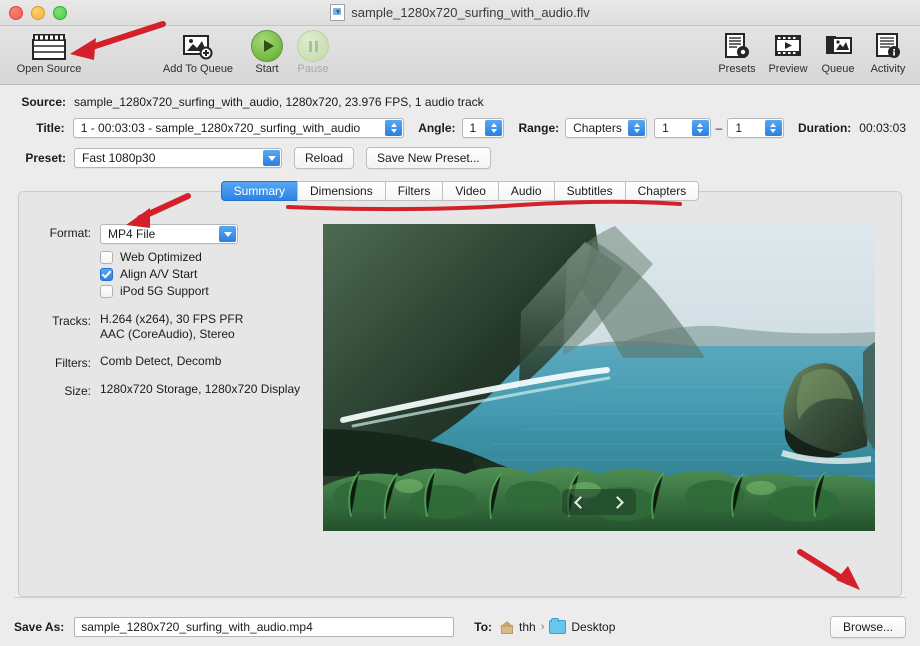  What do you see at coordinates (132, 234) in the screenshot?
I see `format-value: MP4 File` at bounding box center [132, 234].